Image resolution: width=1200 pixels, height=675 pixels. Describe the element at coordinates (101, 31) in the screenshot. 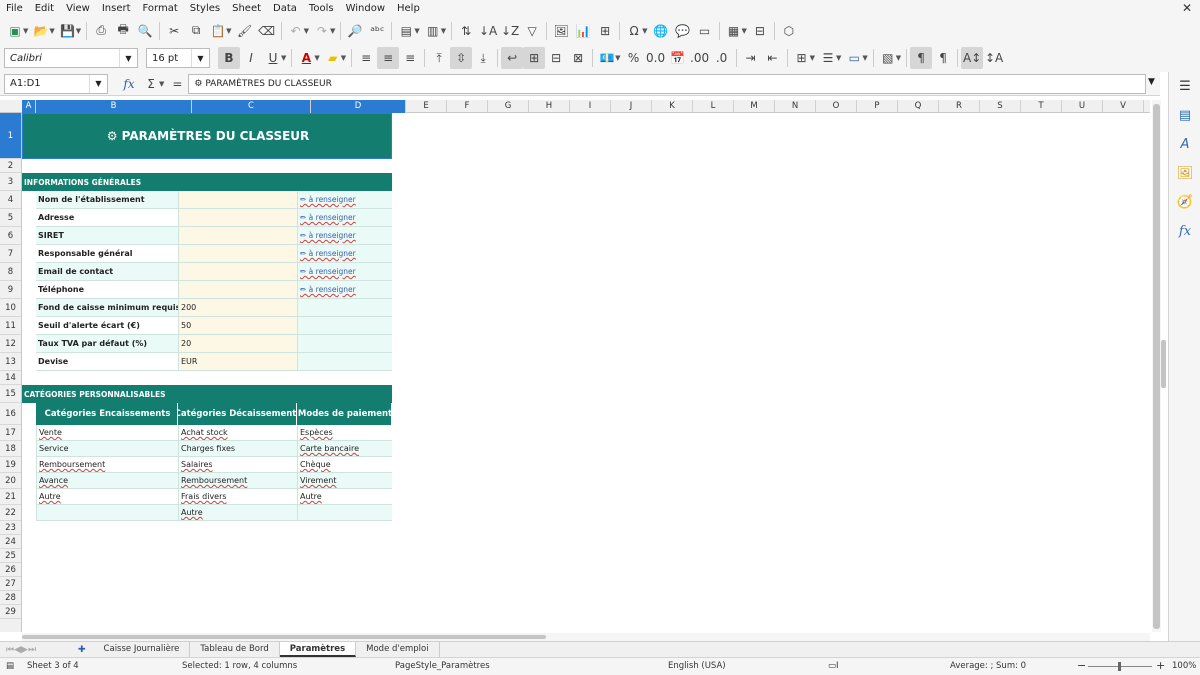

I see `export-pdf-icon: ⎙` at that location.